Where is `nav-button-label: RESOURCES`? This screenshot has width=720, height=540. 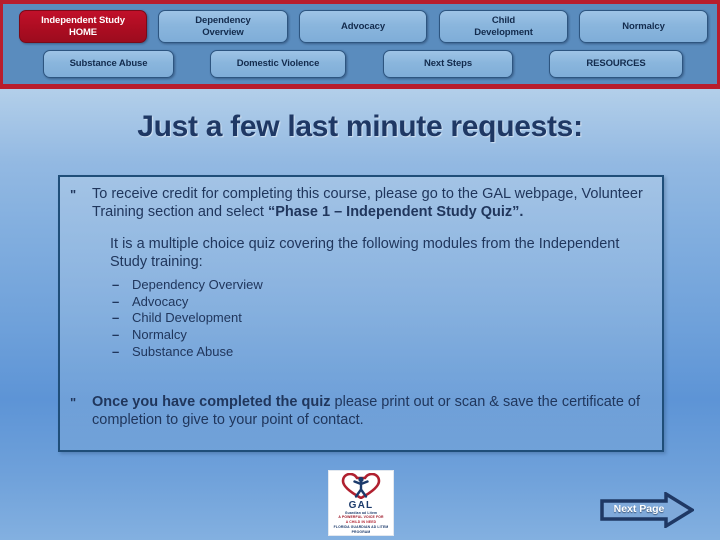 nav-button-label: RESOURCES is located at coordinates (616, 64).